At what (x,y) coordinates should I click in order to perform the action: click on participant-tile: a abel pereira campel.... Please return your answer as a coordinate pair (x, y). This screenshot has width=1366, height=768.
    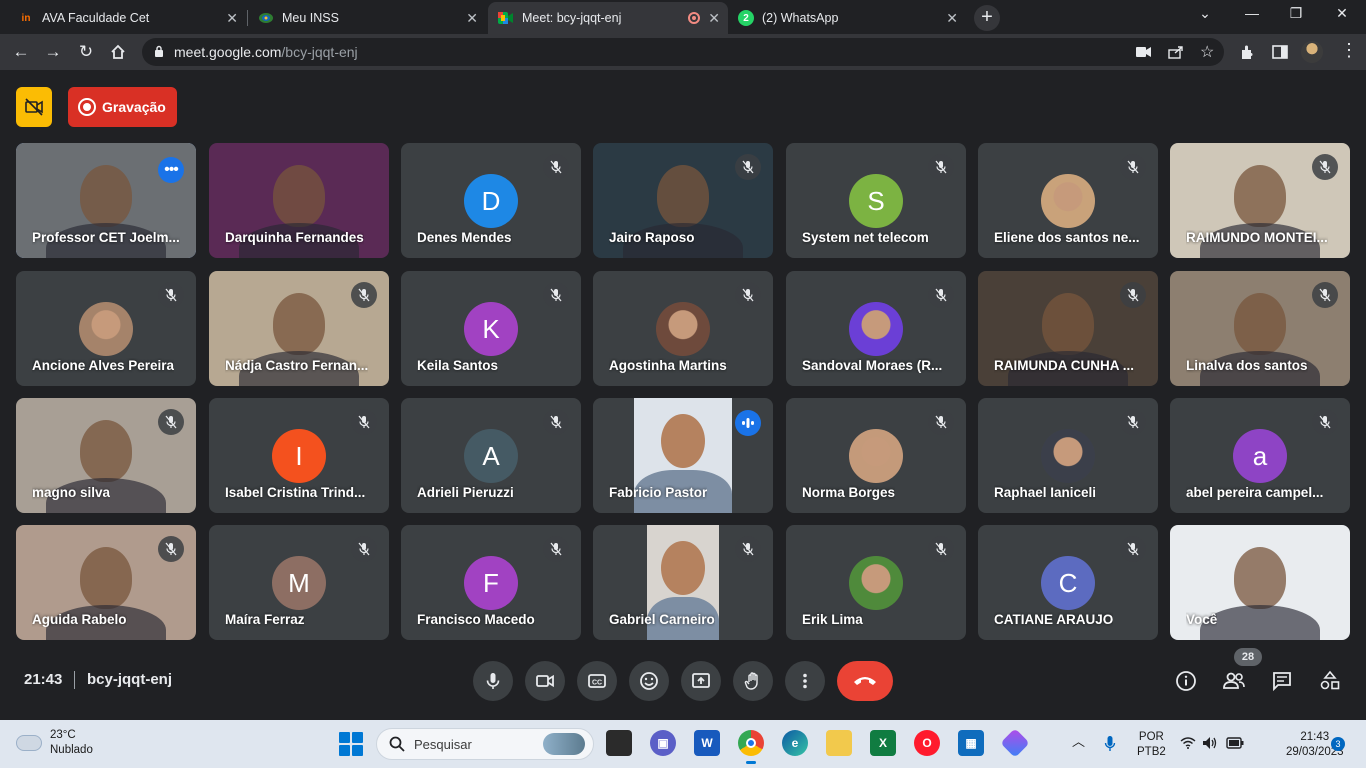
    Looking at the image, I should click on (1260, 455).